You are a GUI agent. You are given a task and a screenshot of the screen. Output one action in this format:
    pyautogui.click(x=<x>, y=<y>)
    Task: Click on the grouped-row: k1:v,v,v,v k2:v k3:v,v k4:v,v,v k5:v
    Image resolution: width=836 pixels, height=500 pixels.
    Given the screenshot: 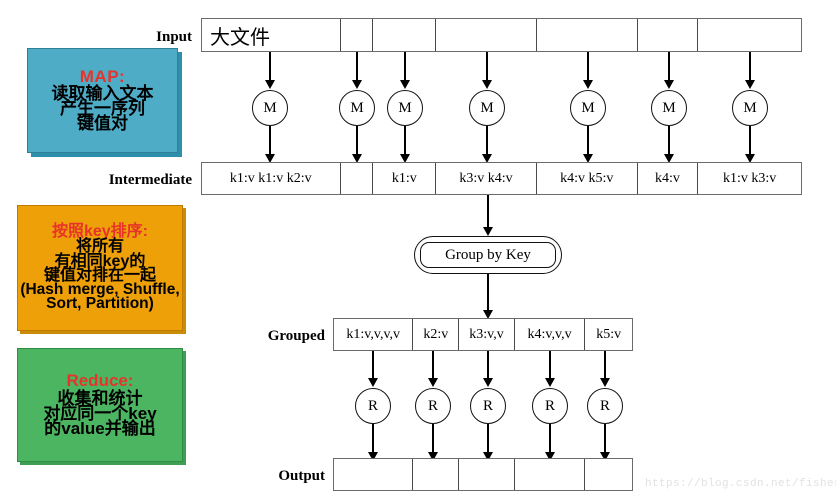 What is the action you would take?
    pyautogui.click(x=483, y=334)
    